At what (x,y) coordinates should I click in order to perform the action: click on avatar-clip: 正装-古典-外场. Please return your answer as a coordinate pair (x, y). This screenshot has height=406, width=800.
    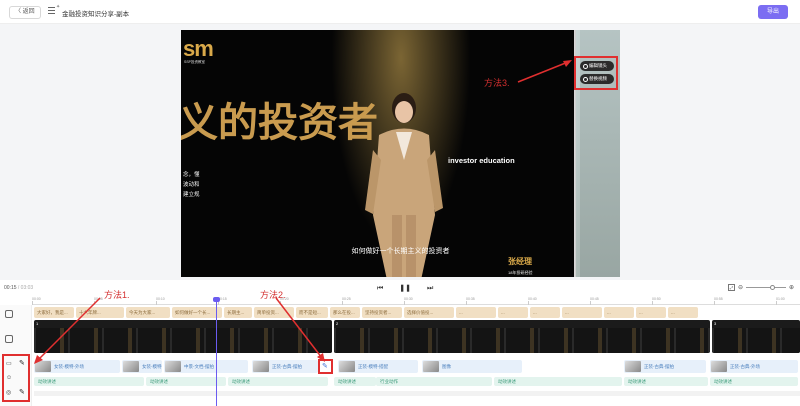
    Looking at the image, I should click on (754, 366).